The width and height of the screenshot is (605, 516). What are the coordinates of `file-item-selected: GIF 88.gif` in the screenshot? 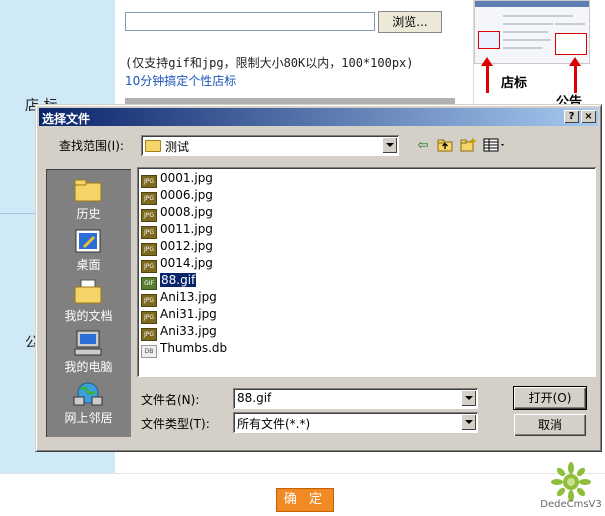 It's located at (169, 281).